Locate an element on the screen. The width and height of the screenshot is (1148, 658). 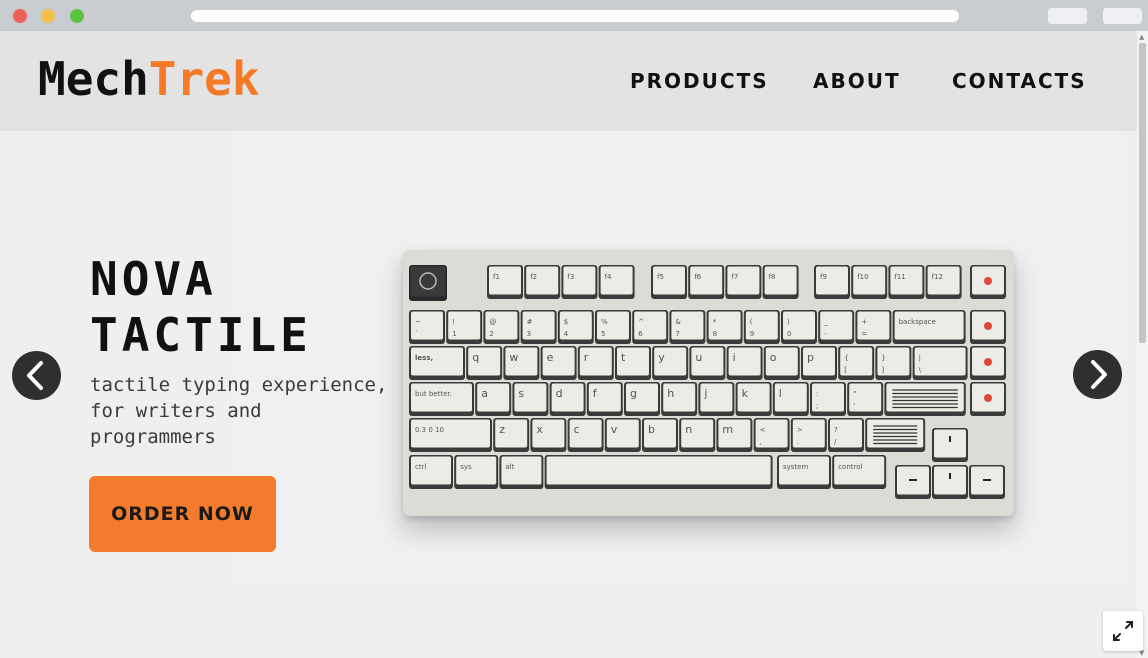
sys-key: sys is located at coordinates (476, 472).